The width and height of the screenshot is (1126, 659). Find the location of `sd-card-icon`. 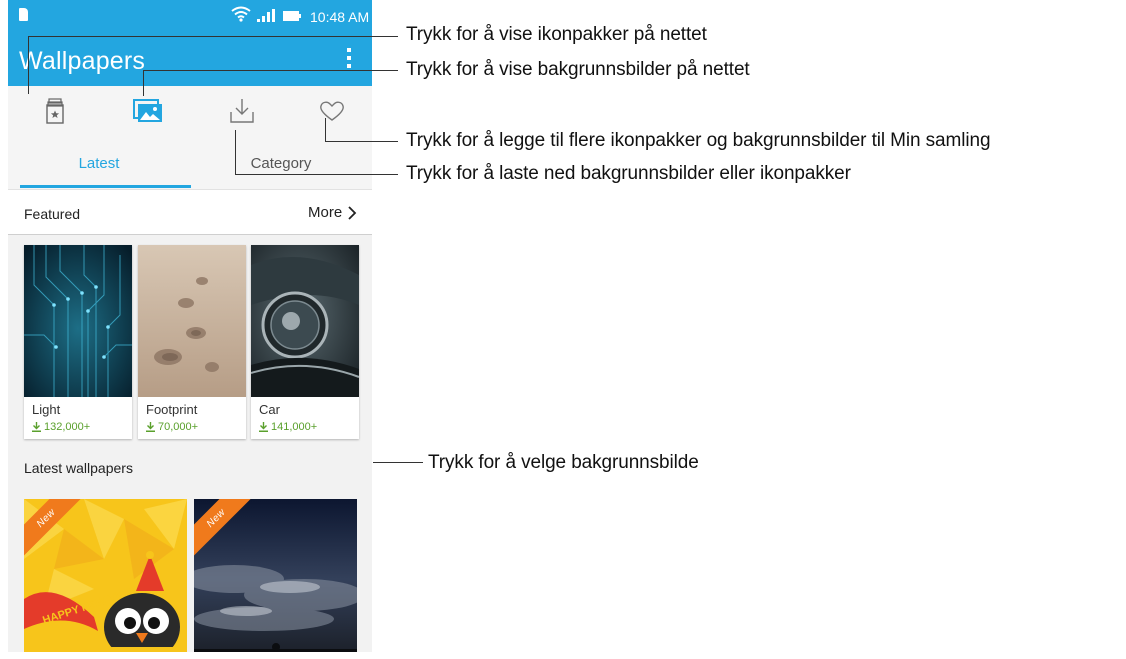

sd-card-icon is located at coordinates (23, 14).